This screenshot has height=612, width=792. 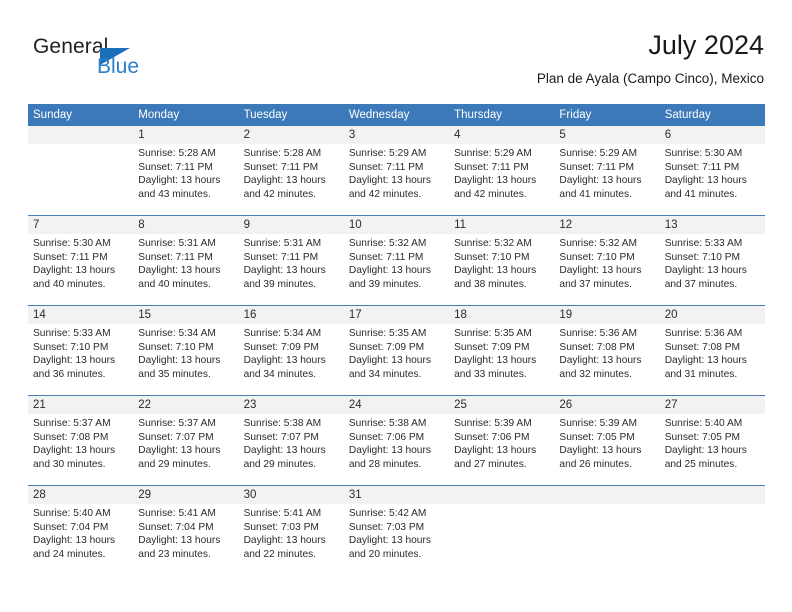 I want to click on day-number: 31, so click(x=396, y=495).